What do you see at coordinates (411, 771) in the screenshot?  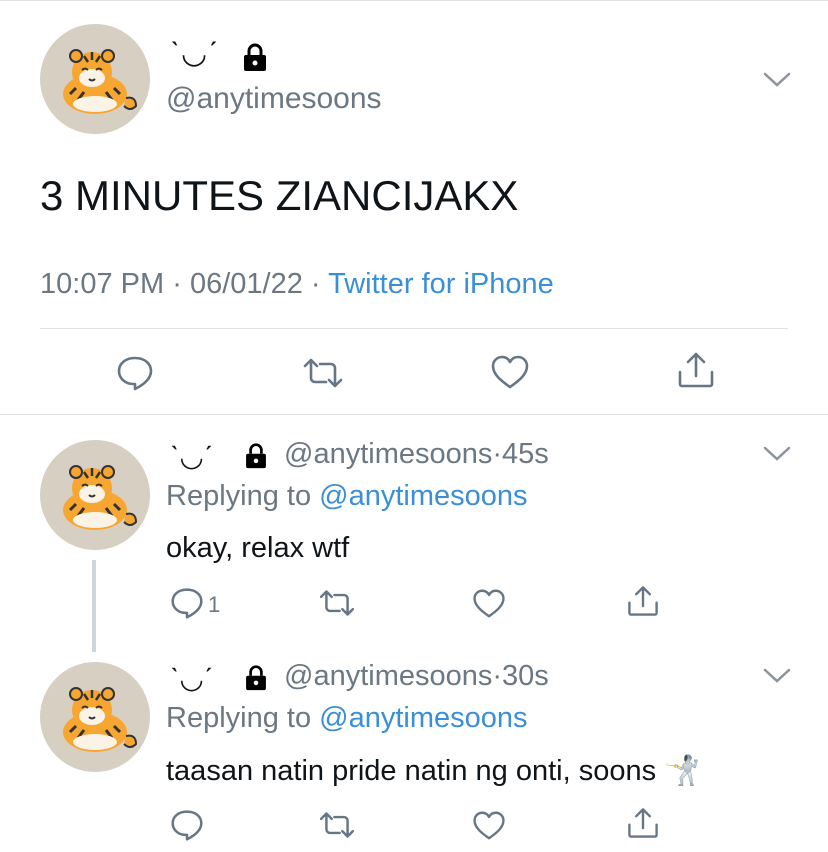 I see `reply-text-body: taasan natin pride natin ng onti, soons` at bounding box center [411, 771].